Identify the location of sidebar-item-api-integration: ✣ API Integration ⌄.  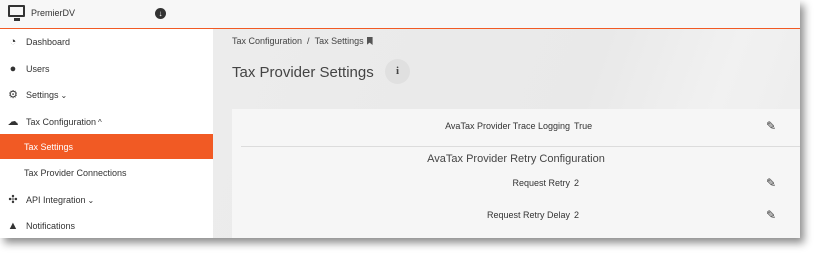
(106, 200).